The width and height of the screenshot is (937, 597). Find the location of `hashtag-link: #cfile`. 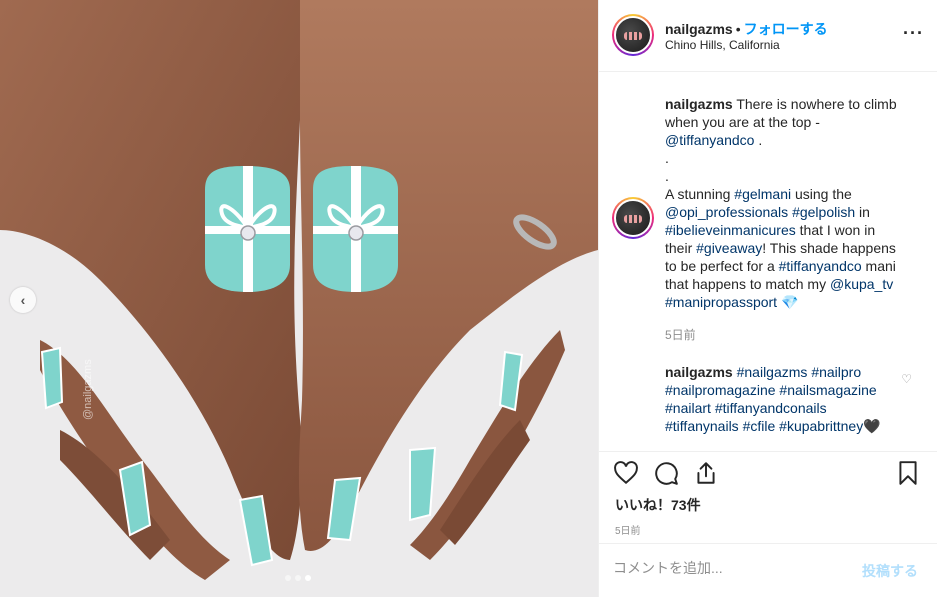

hashtag-link: #cfile is located at coordinates (759, 426).